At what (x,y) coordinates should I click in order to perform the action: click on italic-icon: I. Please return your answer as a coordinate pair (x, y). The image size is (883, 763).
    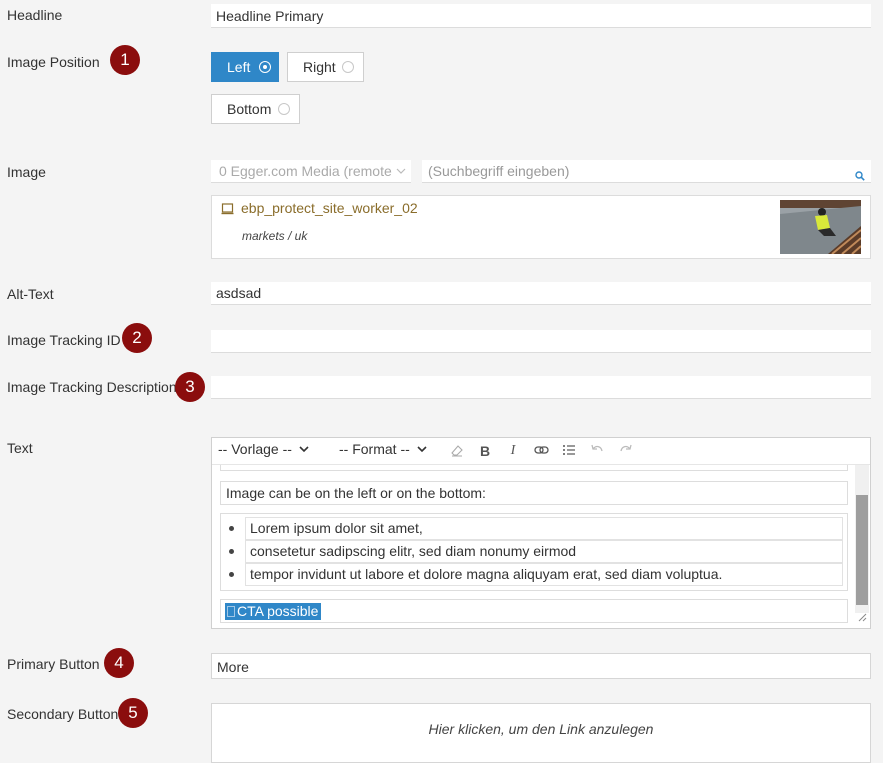
    Looking at the image, I should click on (513, 451).